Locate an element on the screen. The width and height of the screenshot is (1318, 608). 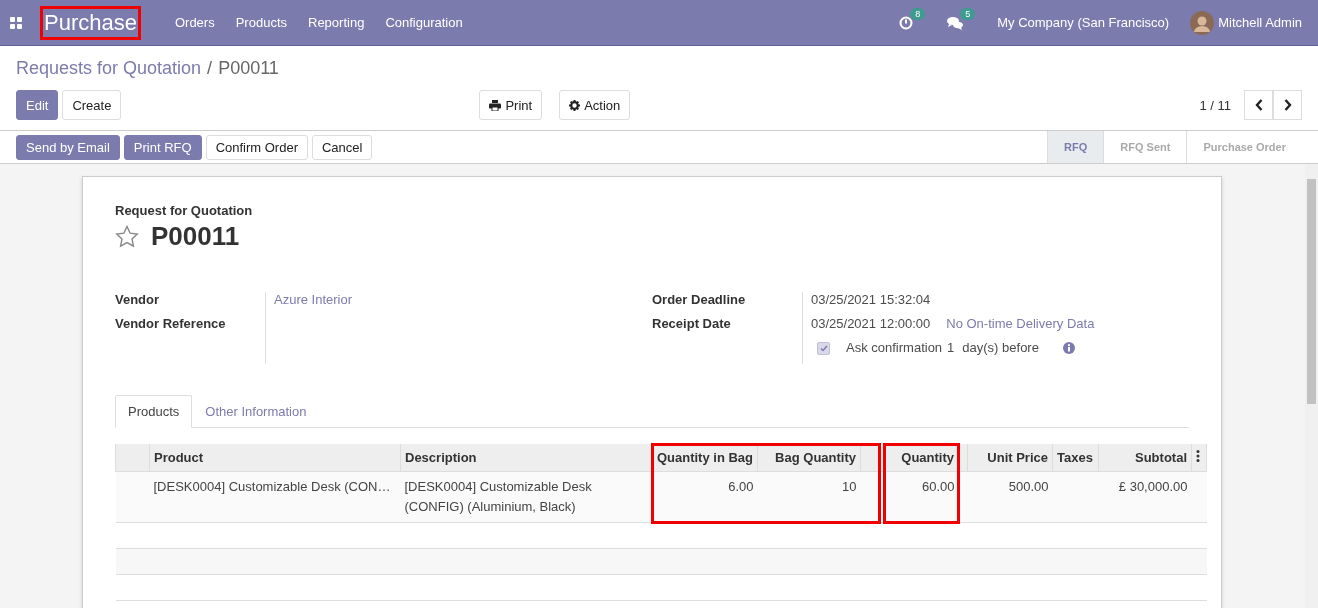
chevron-left-icon is located at coordinates (1258, 105).